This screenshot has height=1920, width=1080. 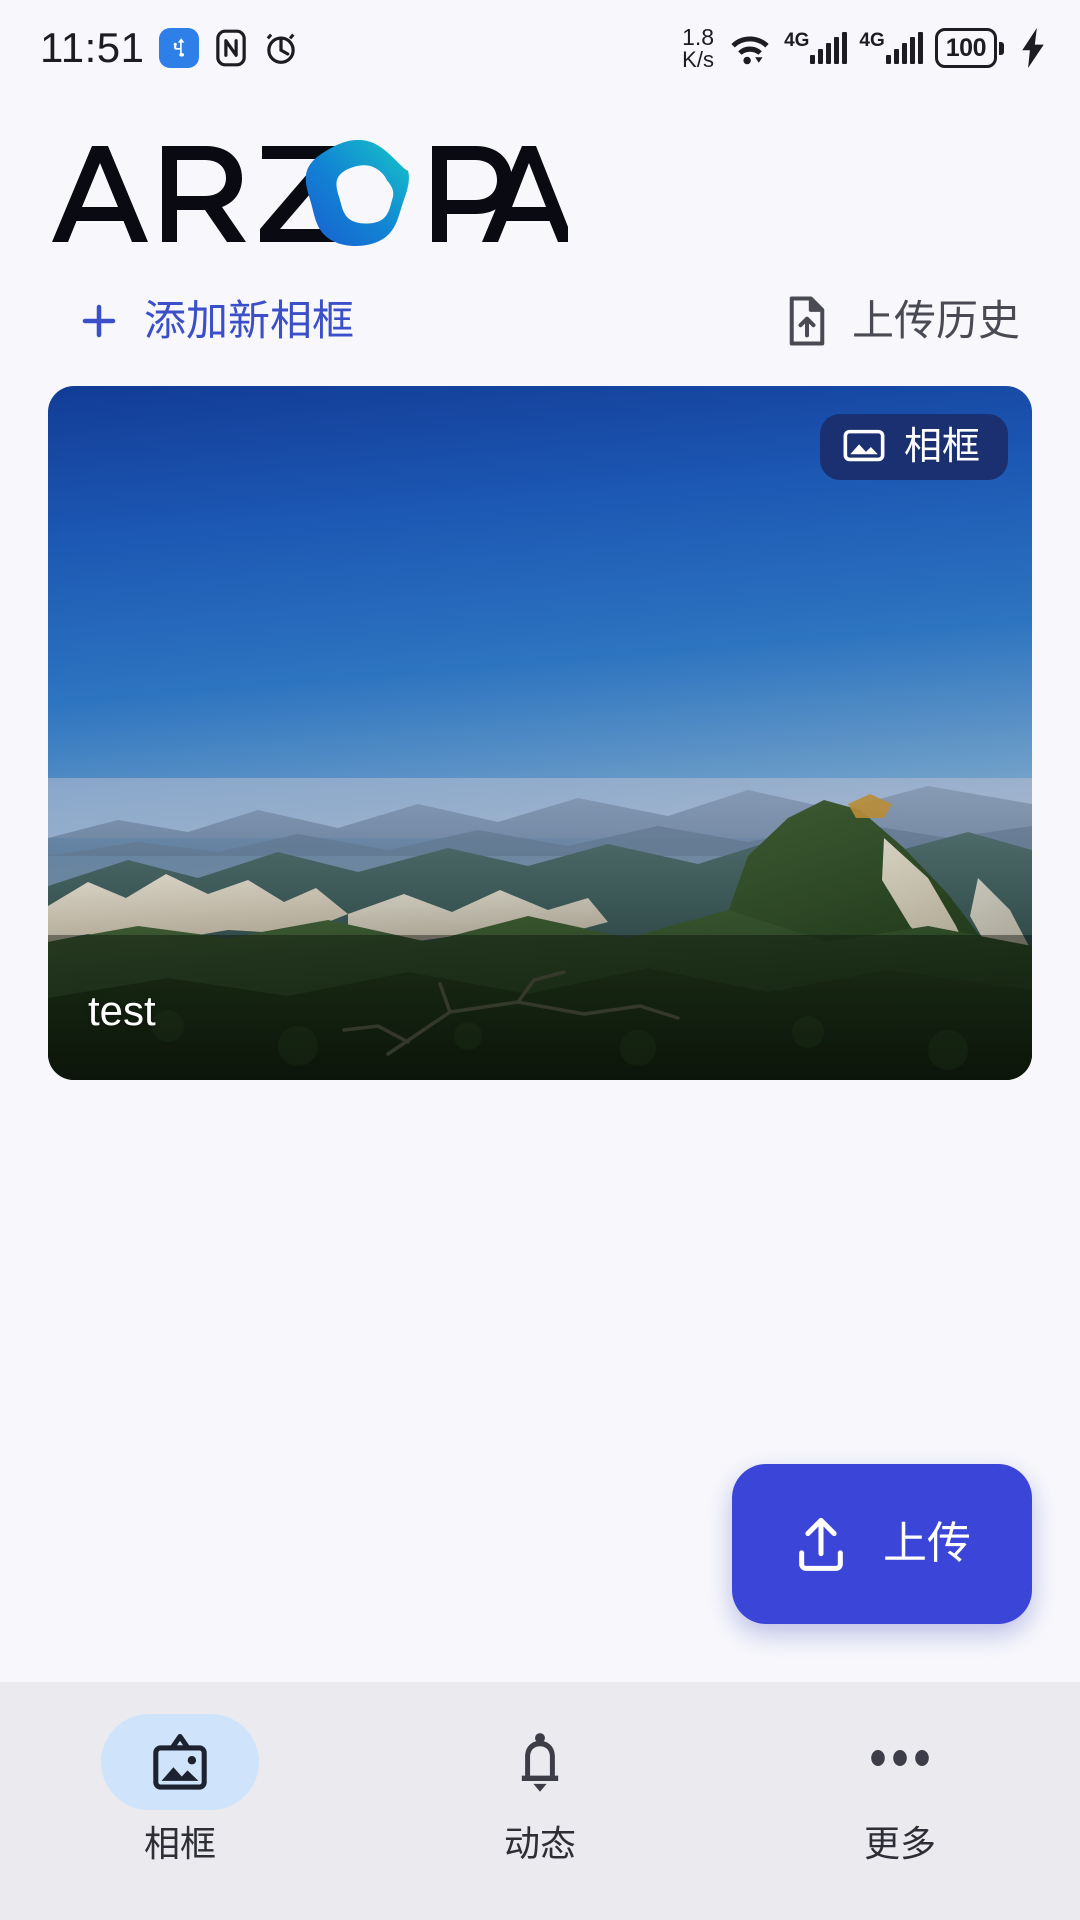 What do you see at coordinates (882, 1544) in the screenshot?
I see `upload-button: 上传` at bounding box center [882, 1544].